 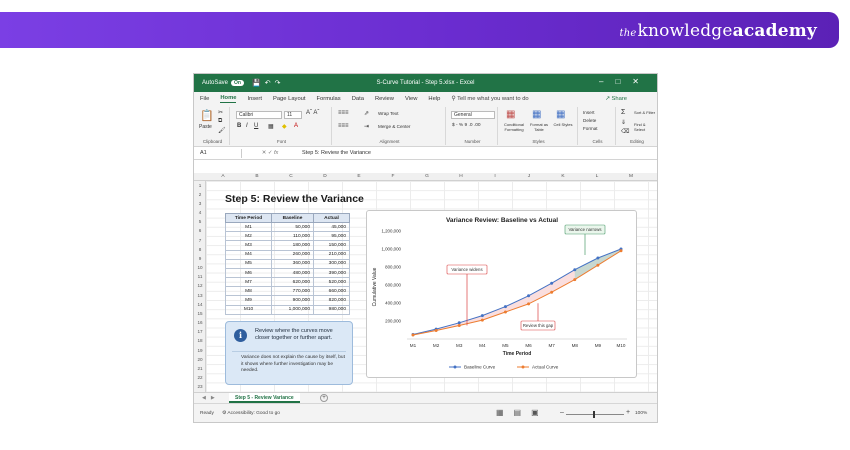 What do you see at coordinates (597, 176) in the screenshot?
I see `column-header-l: L` at bounding box center [597, 176].